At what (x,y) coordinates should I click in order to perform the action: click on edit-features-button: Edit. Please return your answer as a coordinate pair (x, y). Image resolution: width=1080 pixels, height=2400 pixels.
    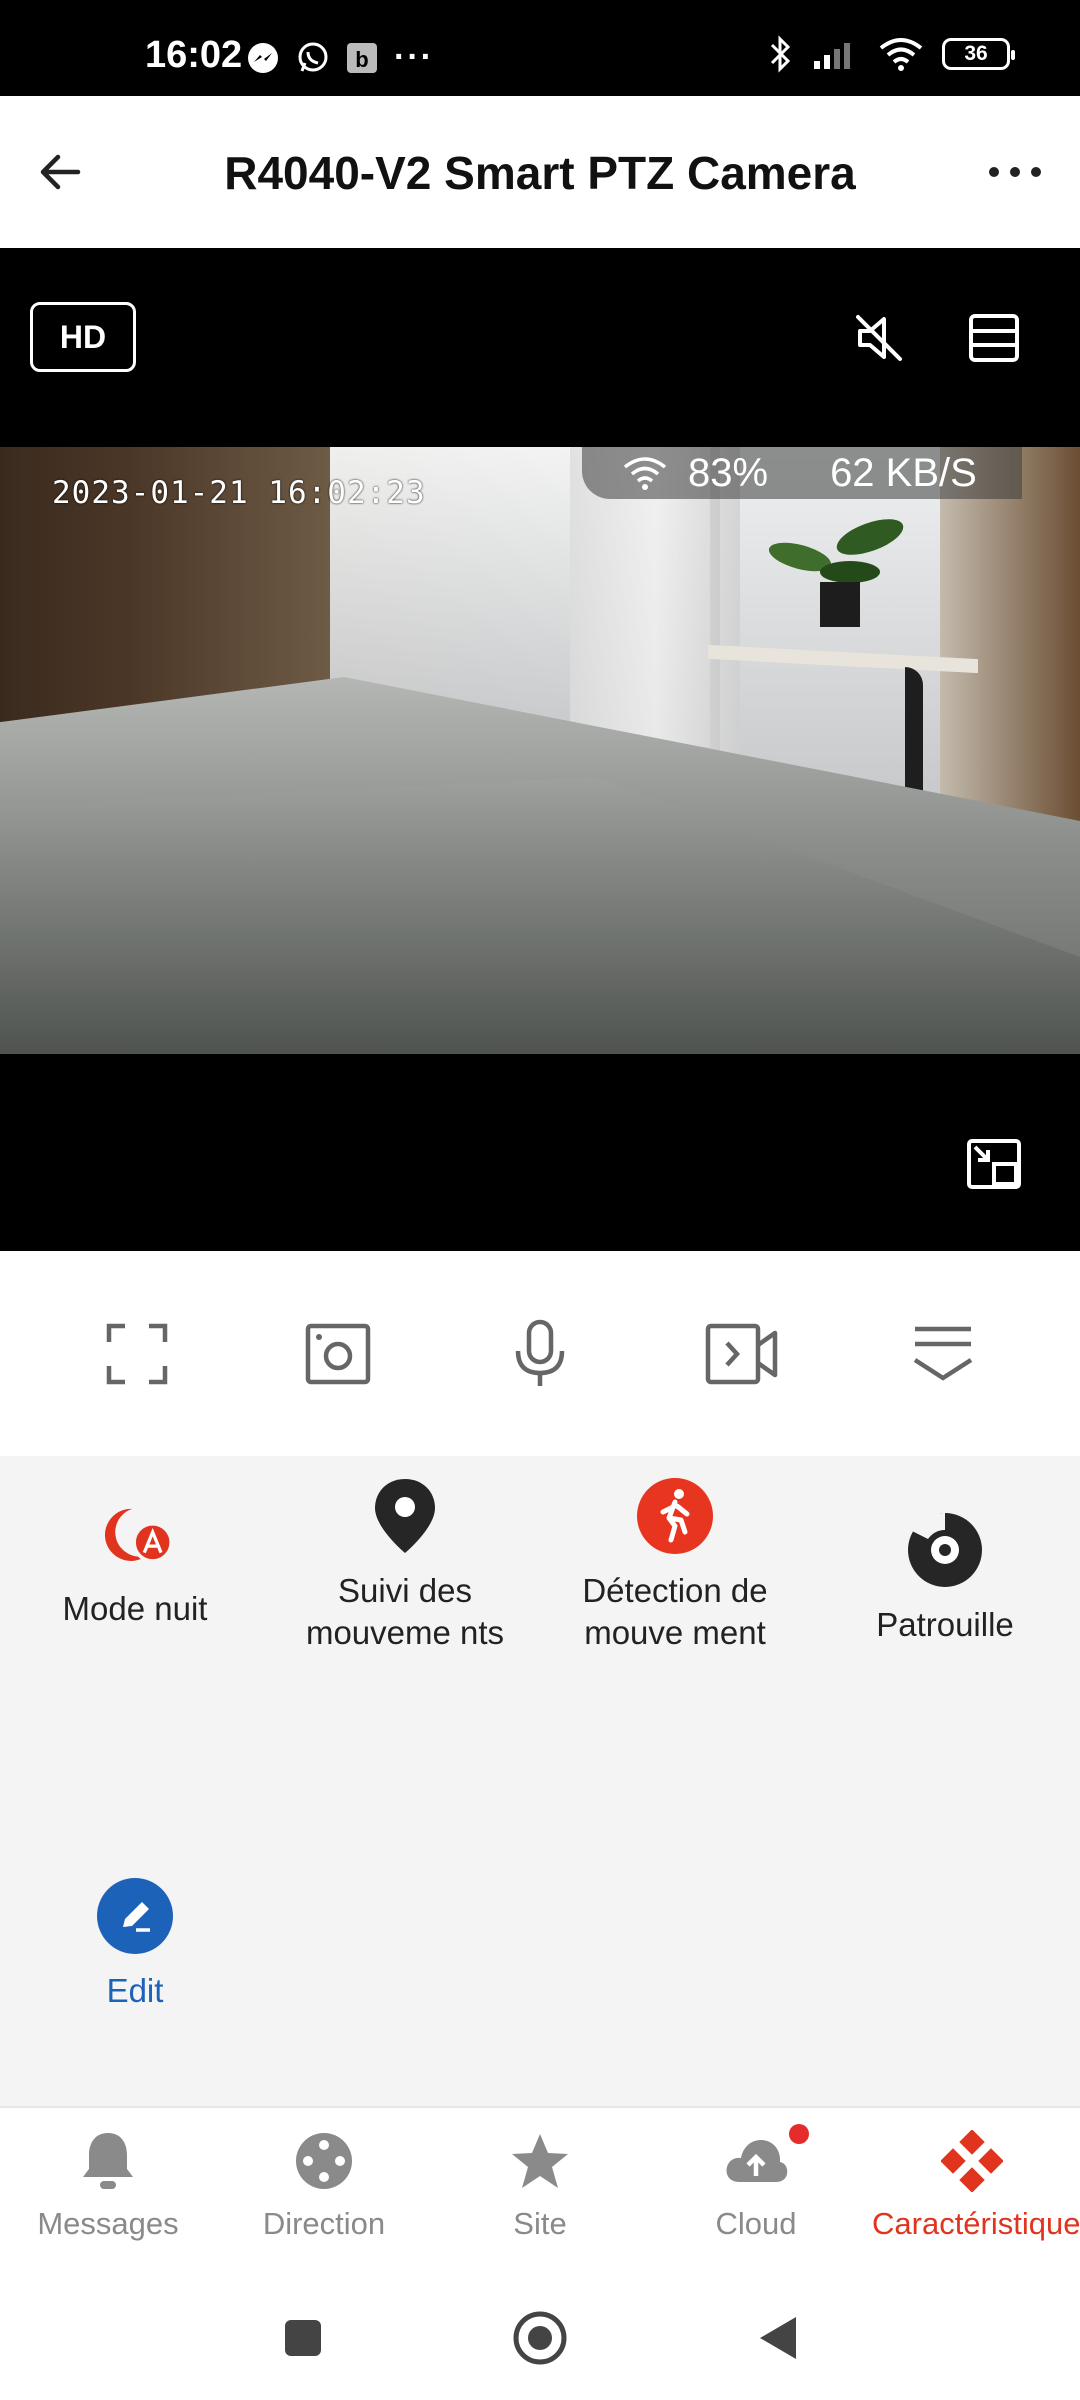
    Looking at the image, I should click on (135, 1944).